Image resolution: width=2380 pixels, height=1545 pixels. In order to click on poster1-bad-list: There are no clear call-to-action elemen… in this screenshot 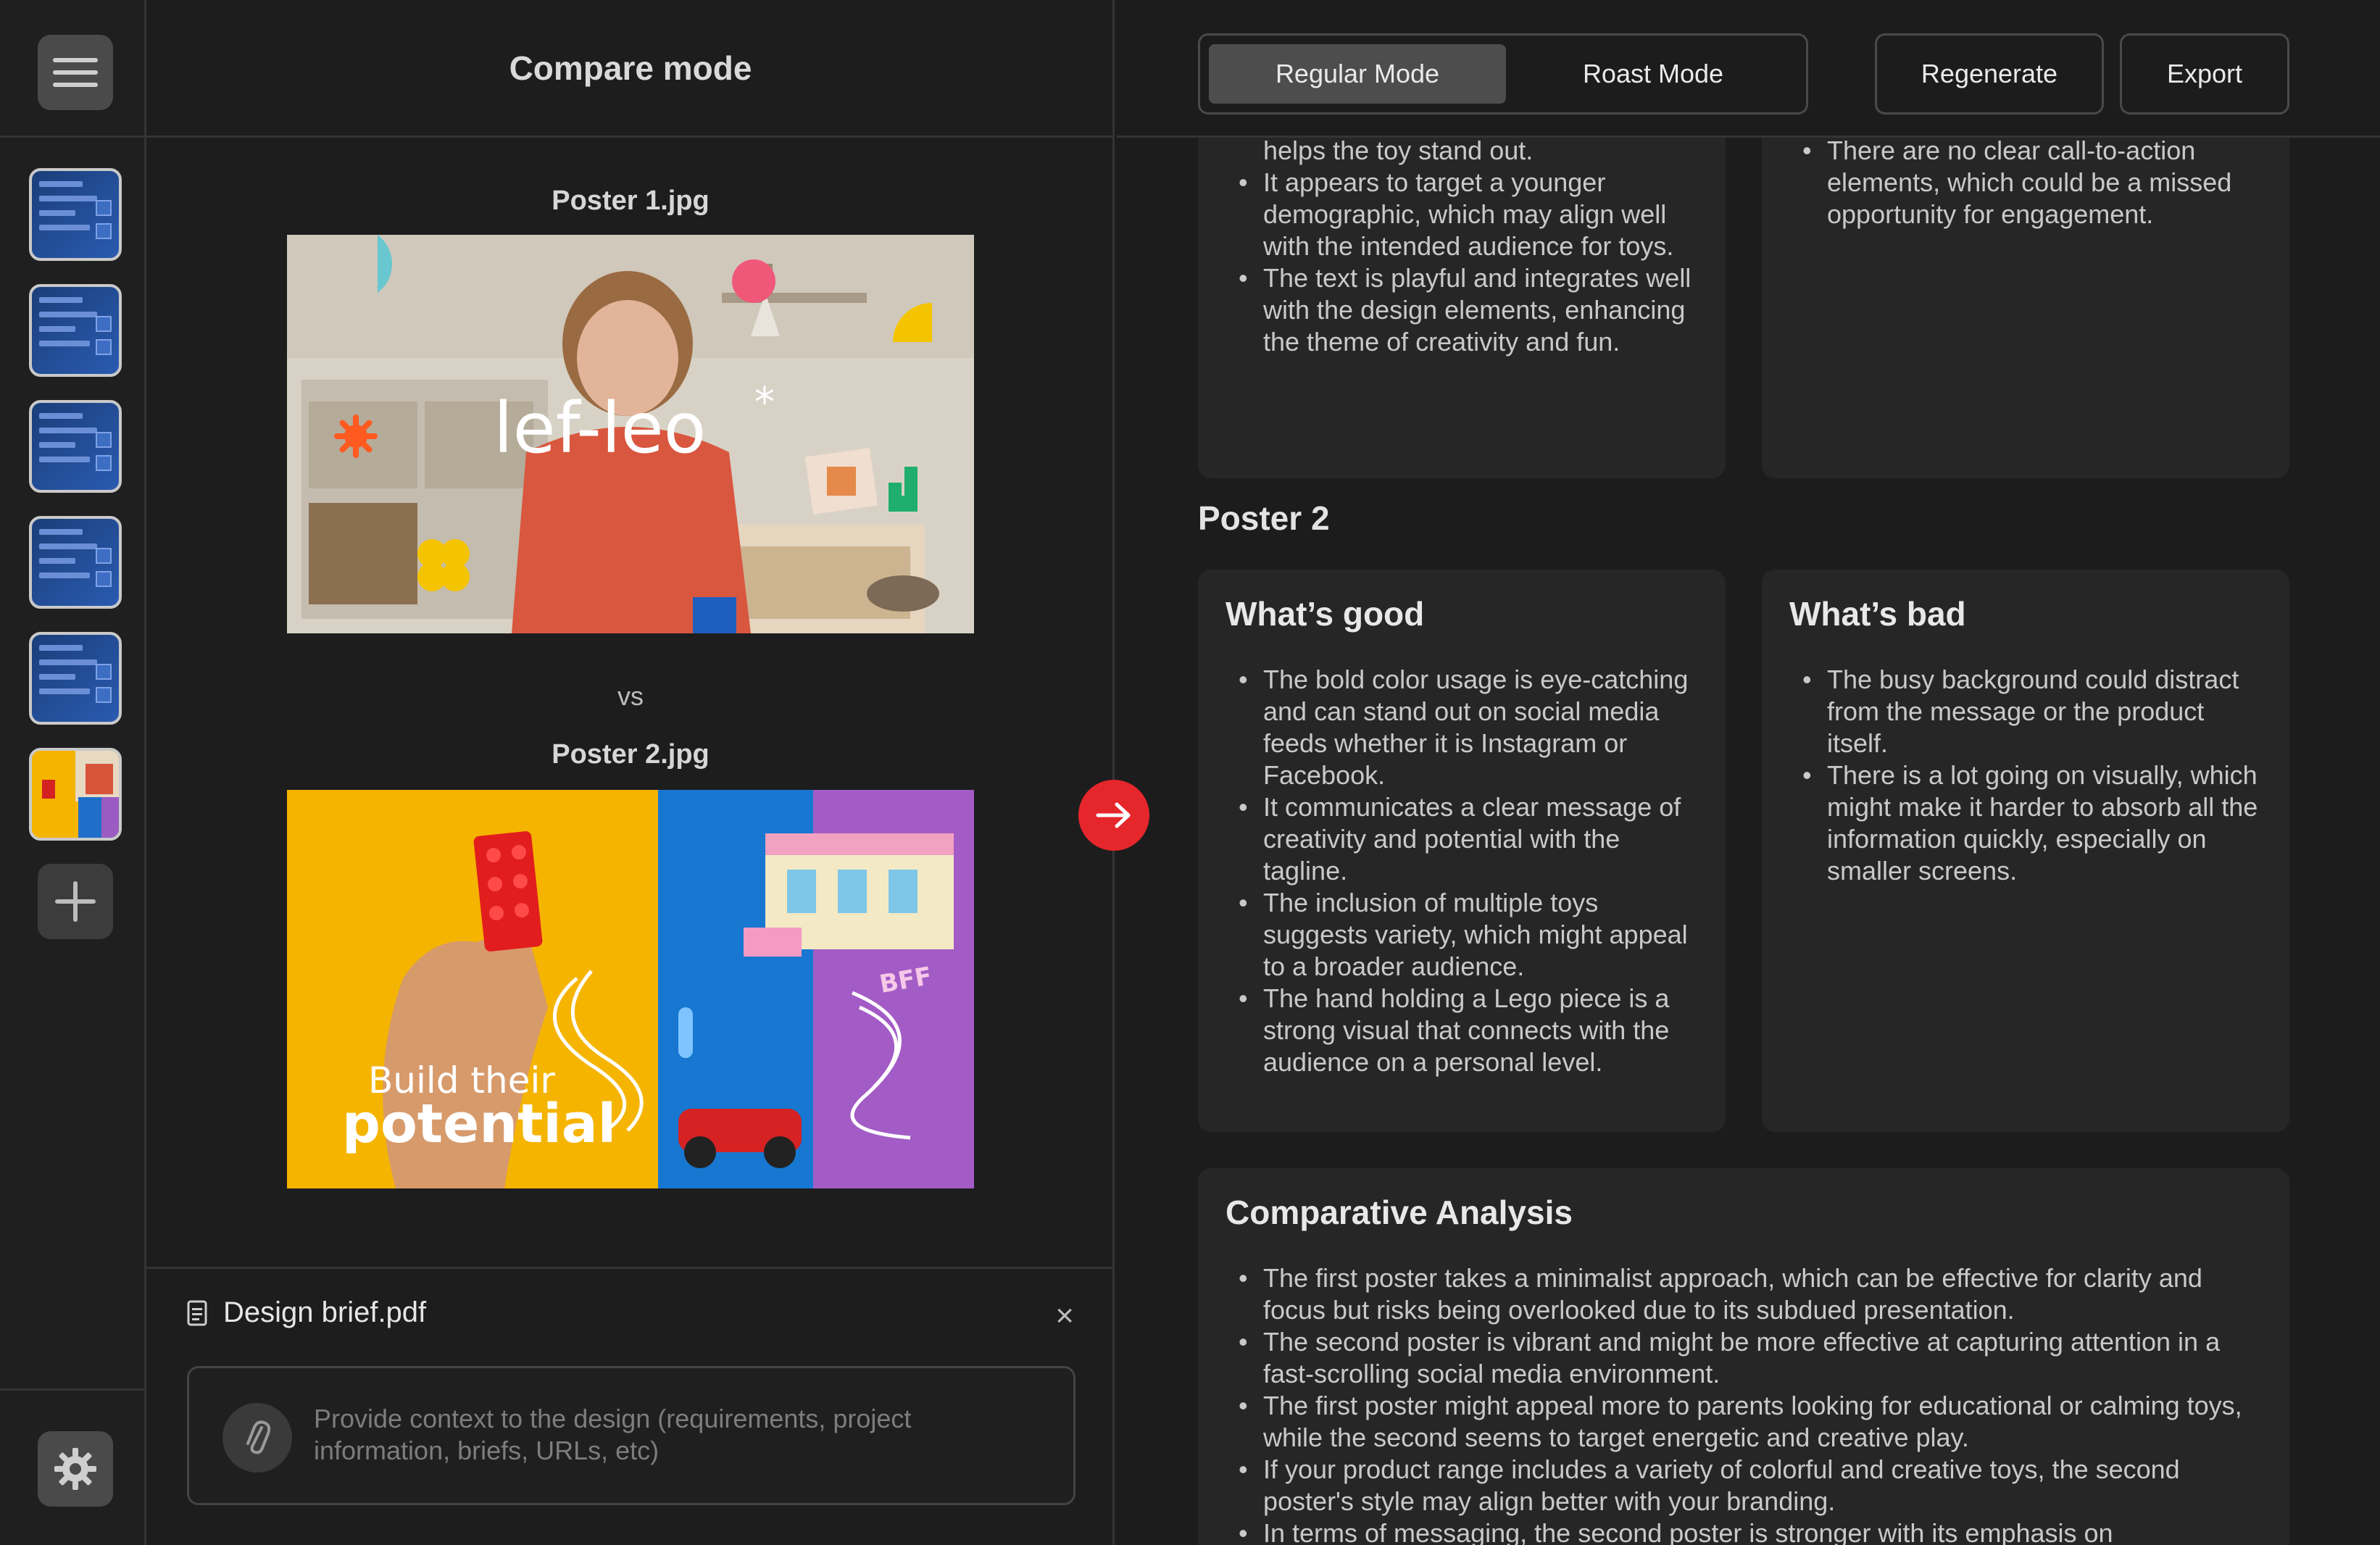, I will do `click(2031, 182)`.